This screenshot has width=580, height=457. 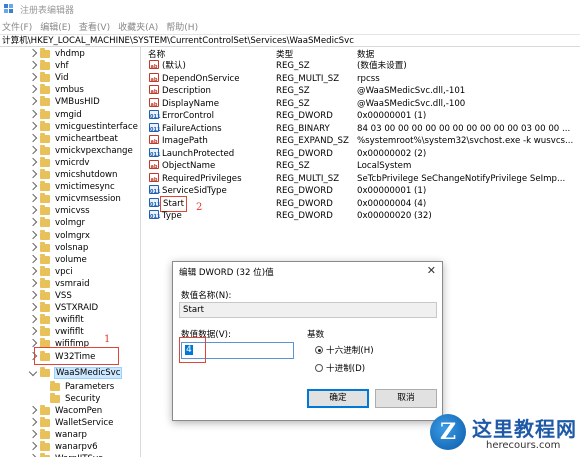 I want to click on binary-value-icon: 011, so click(x=154, y=190).